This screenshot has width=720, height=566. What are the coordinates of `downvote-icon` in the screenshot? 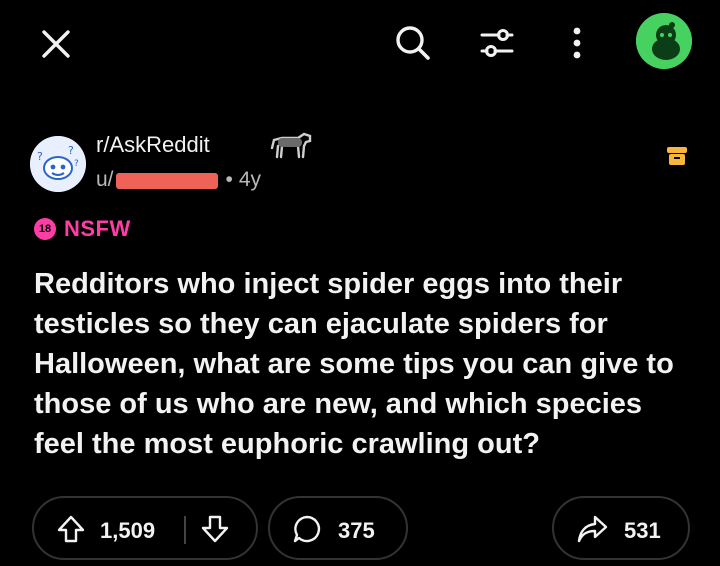 It's located at (215, 529).